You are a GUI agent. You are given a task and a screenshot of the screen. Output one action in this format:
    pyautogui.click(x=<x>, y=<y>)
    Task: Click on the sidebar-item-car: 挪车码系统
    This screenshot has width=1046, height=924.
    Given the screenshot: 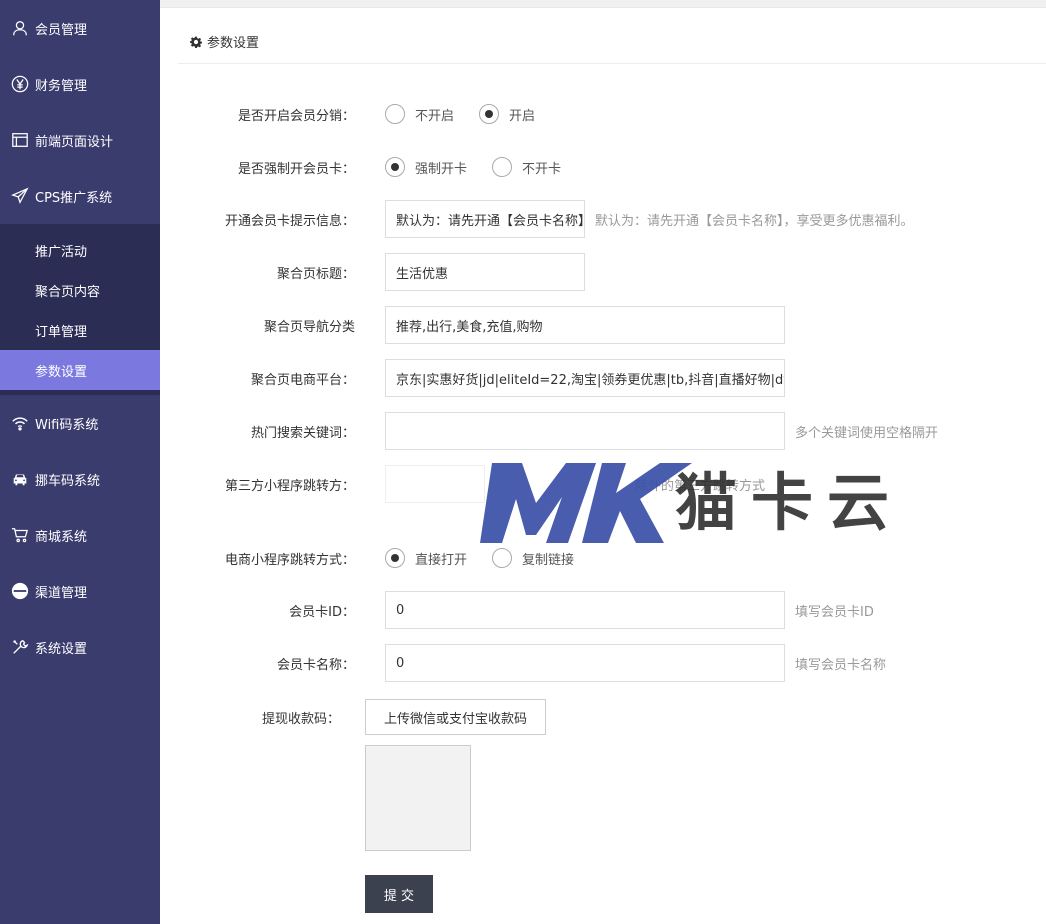 What is the action you would take?
    pyautogui.click(x=80, y=479)
    